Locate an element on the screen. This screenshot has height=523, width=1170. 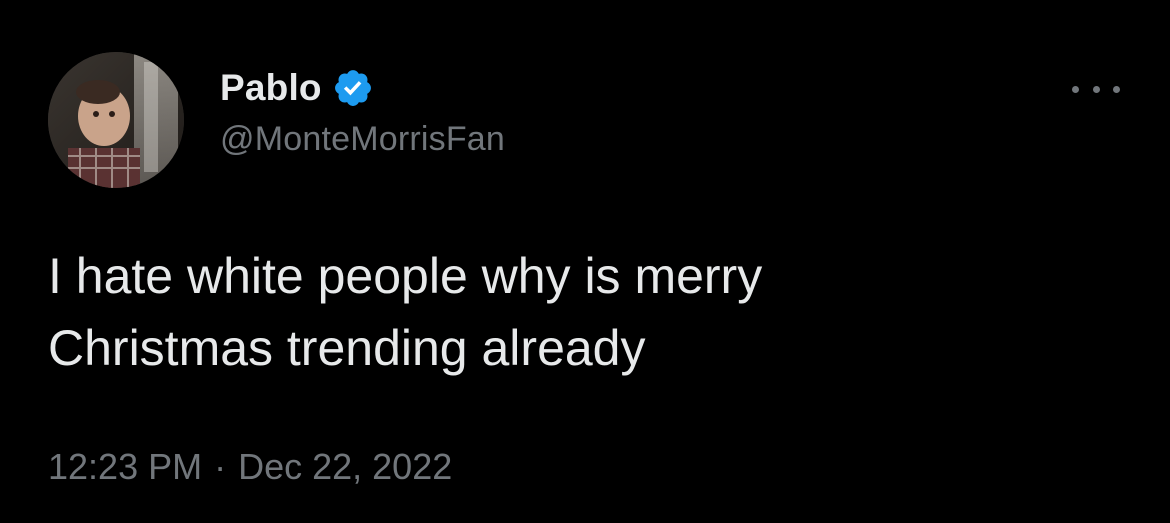
author-info: Pablo @MonteMorrisFan is located at coordinates (362, 111).